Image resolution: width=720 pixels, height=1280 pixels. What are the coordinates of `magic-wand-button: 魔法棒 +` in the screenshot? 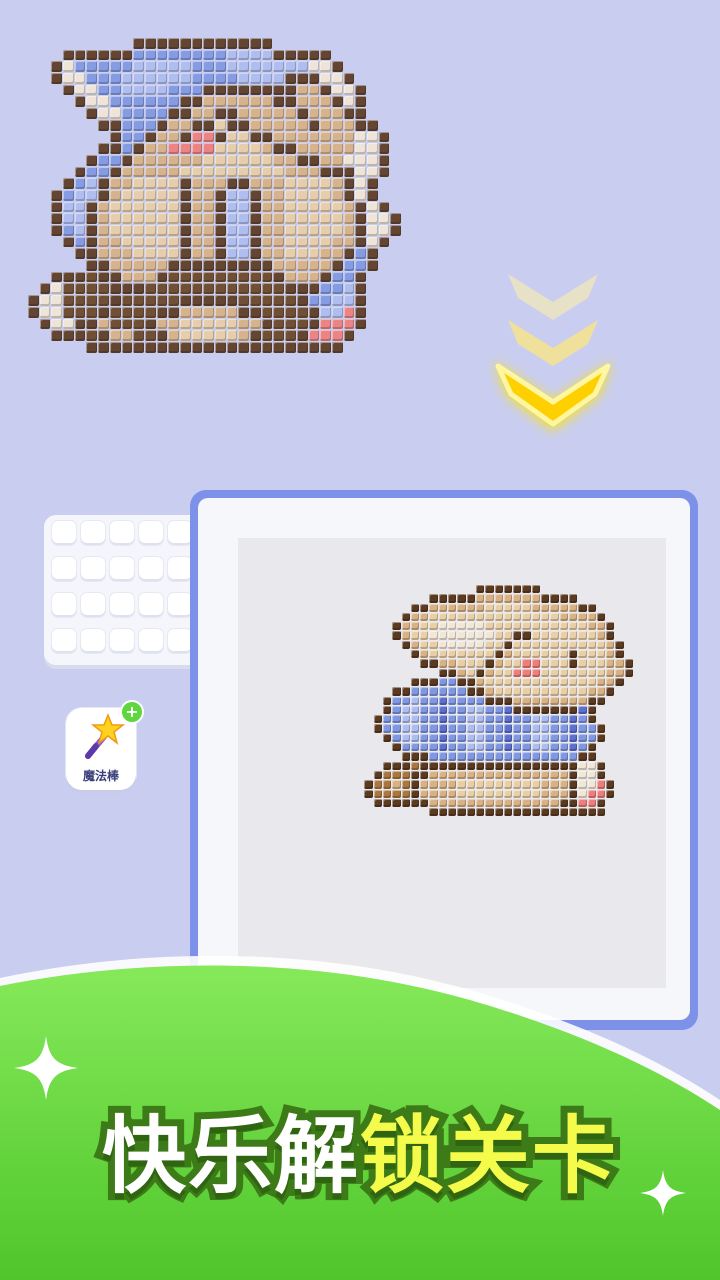 It's located at (105, 745).